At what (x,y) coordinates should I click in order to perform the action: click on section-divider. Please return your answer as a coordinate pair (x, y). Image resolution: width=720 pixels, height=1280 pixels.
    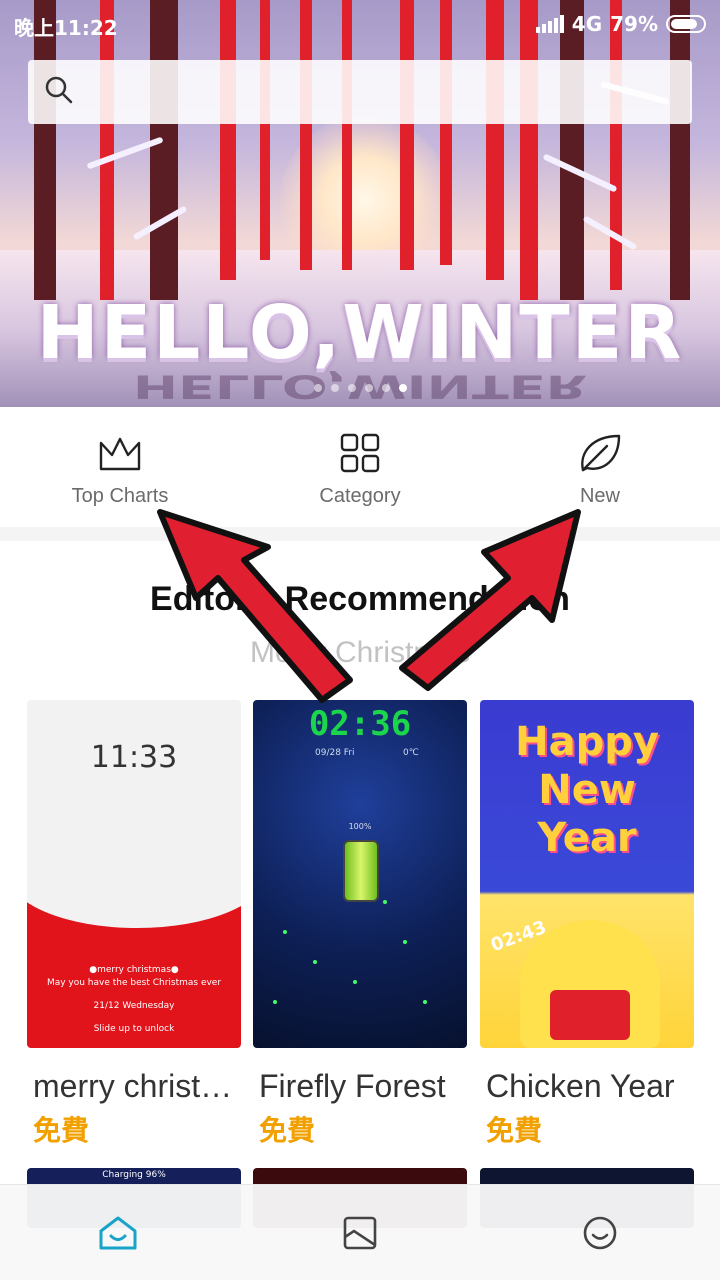
    Looking at the image, I should click on (360, 534).